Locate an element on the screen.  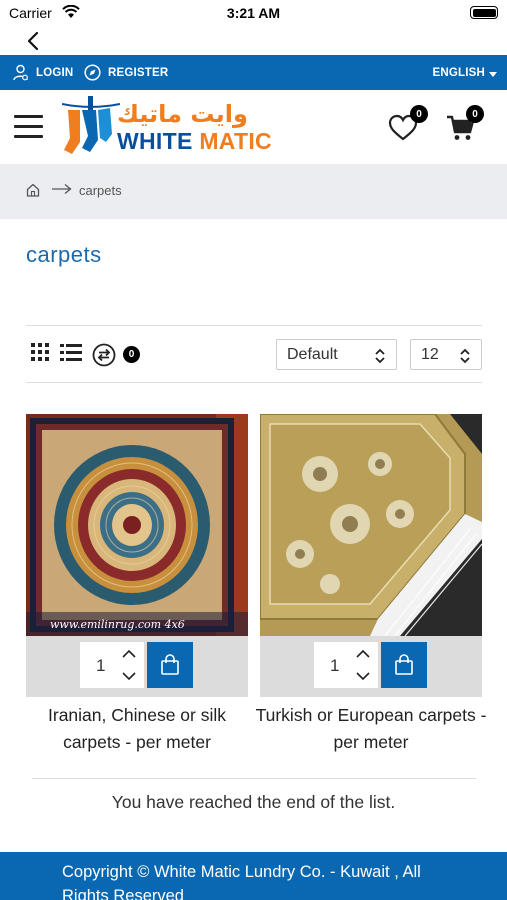
user-icon is located at coordinates (20, 72).